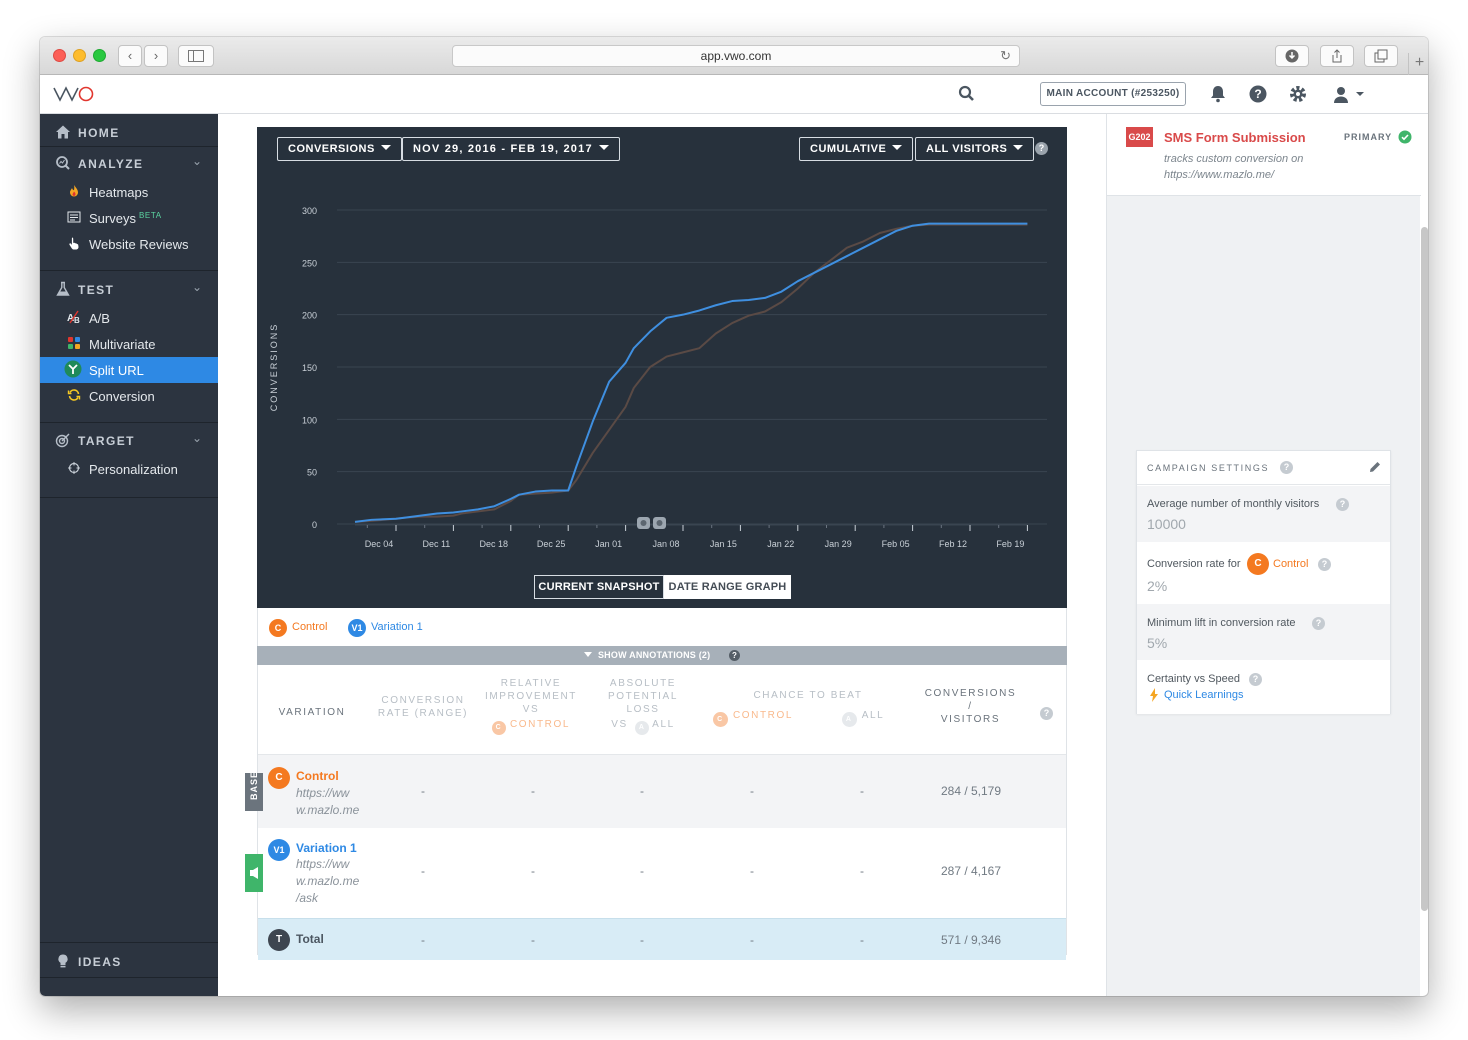 This screenshot has width=1468, height=1040. I want to click on show-annotations-bar: SHOW ANNOTATIONS (2) ?, so click(662, 655).